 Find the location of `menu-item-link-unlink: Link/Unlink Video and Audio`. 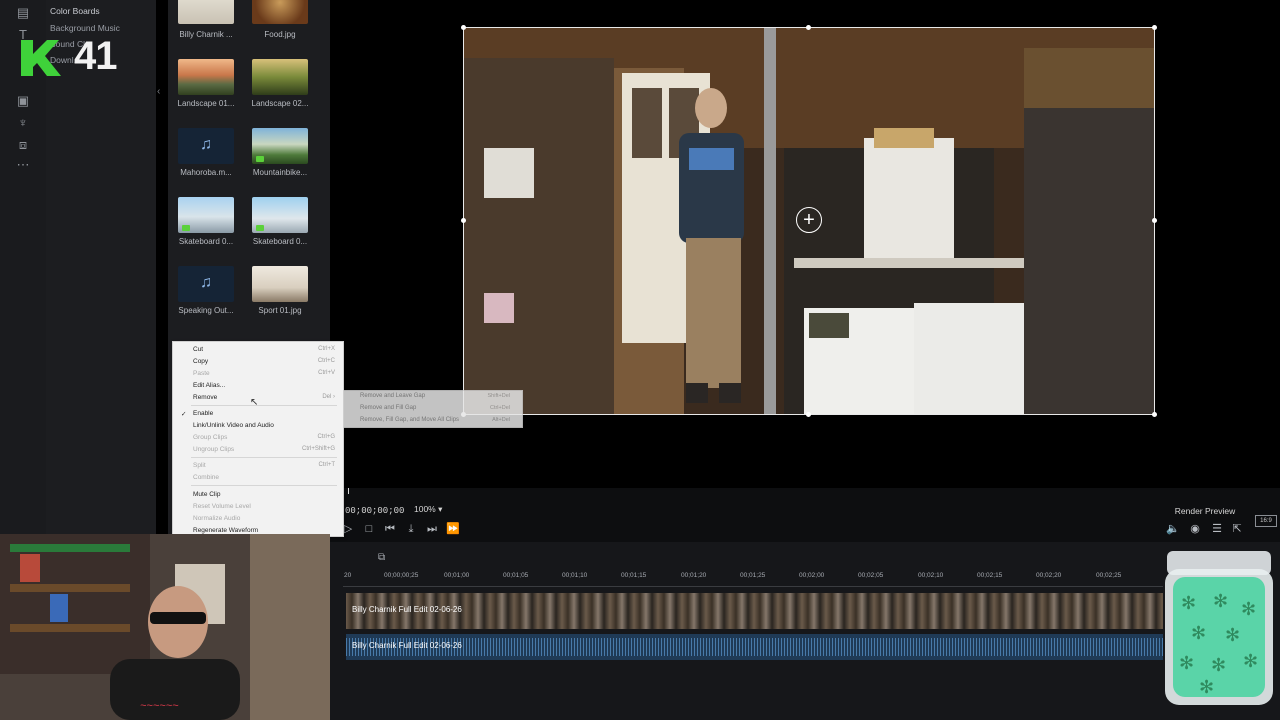

menu-item-link-unlink: Link/Unlink Video and Audio is located at coordinates (233, 425).